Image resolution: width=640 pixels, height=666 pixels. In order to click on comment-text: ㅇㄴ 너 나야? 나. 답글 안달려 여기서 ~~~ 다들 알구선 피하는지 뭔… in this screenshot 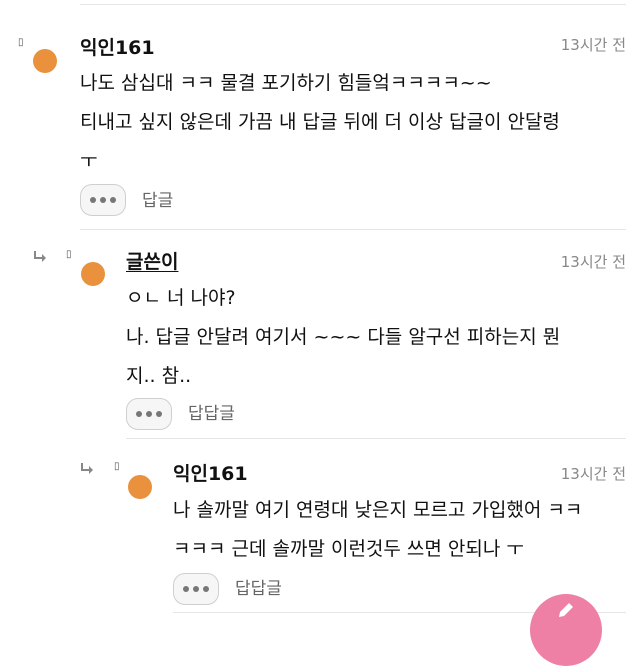, I will do `click(343, 337)`.